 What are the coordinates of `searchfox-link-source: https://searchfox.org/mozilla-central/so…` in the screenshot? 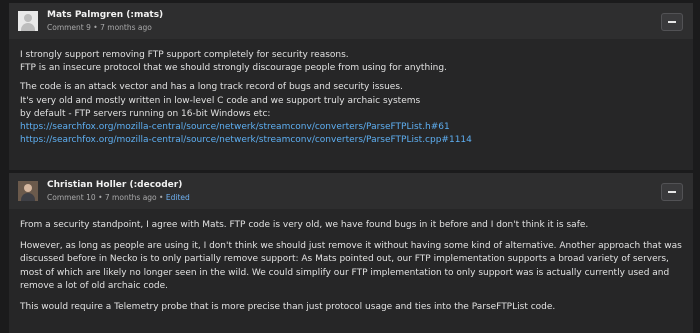 It's located at (352, 140).